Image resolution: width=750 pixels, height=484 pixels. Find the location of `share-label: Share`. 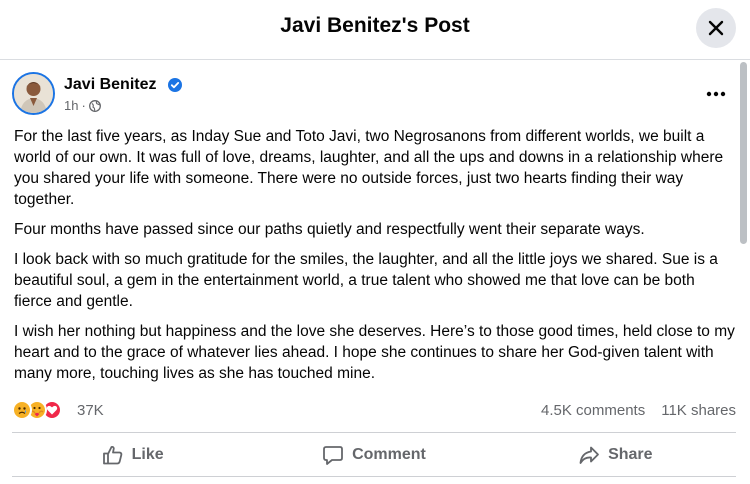

share-label: Share is located at coordinates (630, 454).